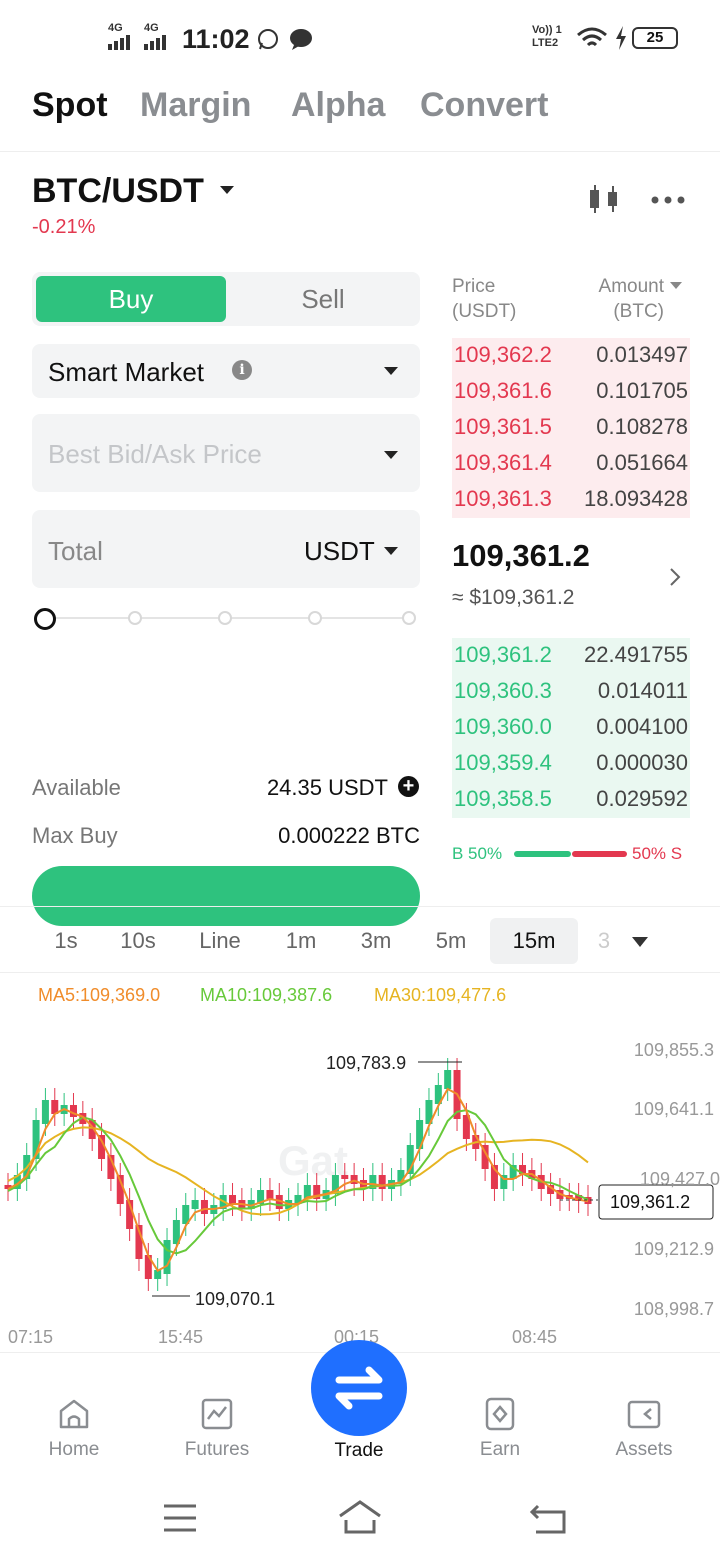 This screenshot has width=720, height=1560. Describe the element at coordinates (650, 1202) in the screenshot. I see `current-price-label: 109,361.2` at that location.